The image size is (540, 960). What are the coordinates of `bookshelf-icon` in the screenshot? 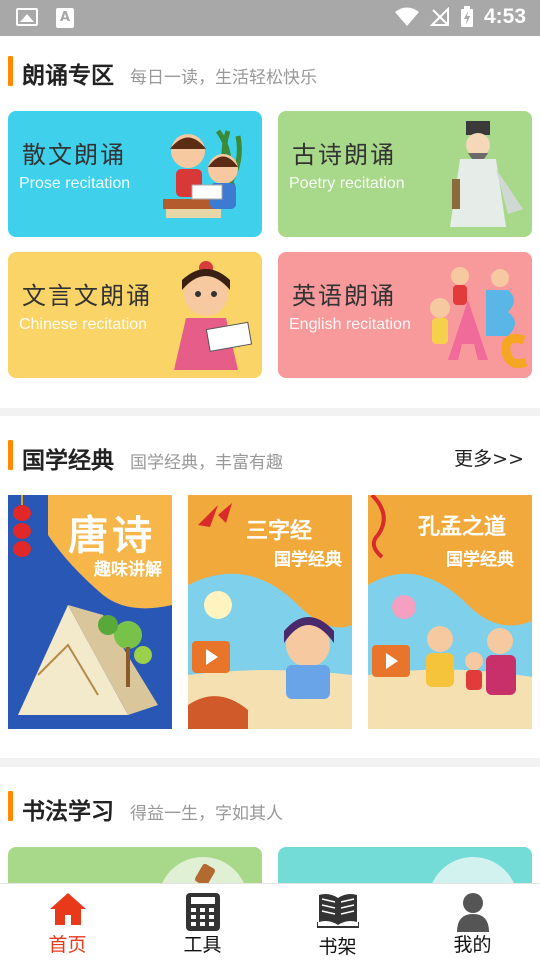 It's located at (337, 911).